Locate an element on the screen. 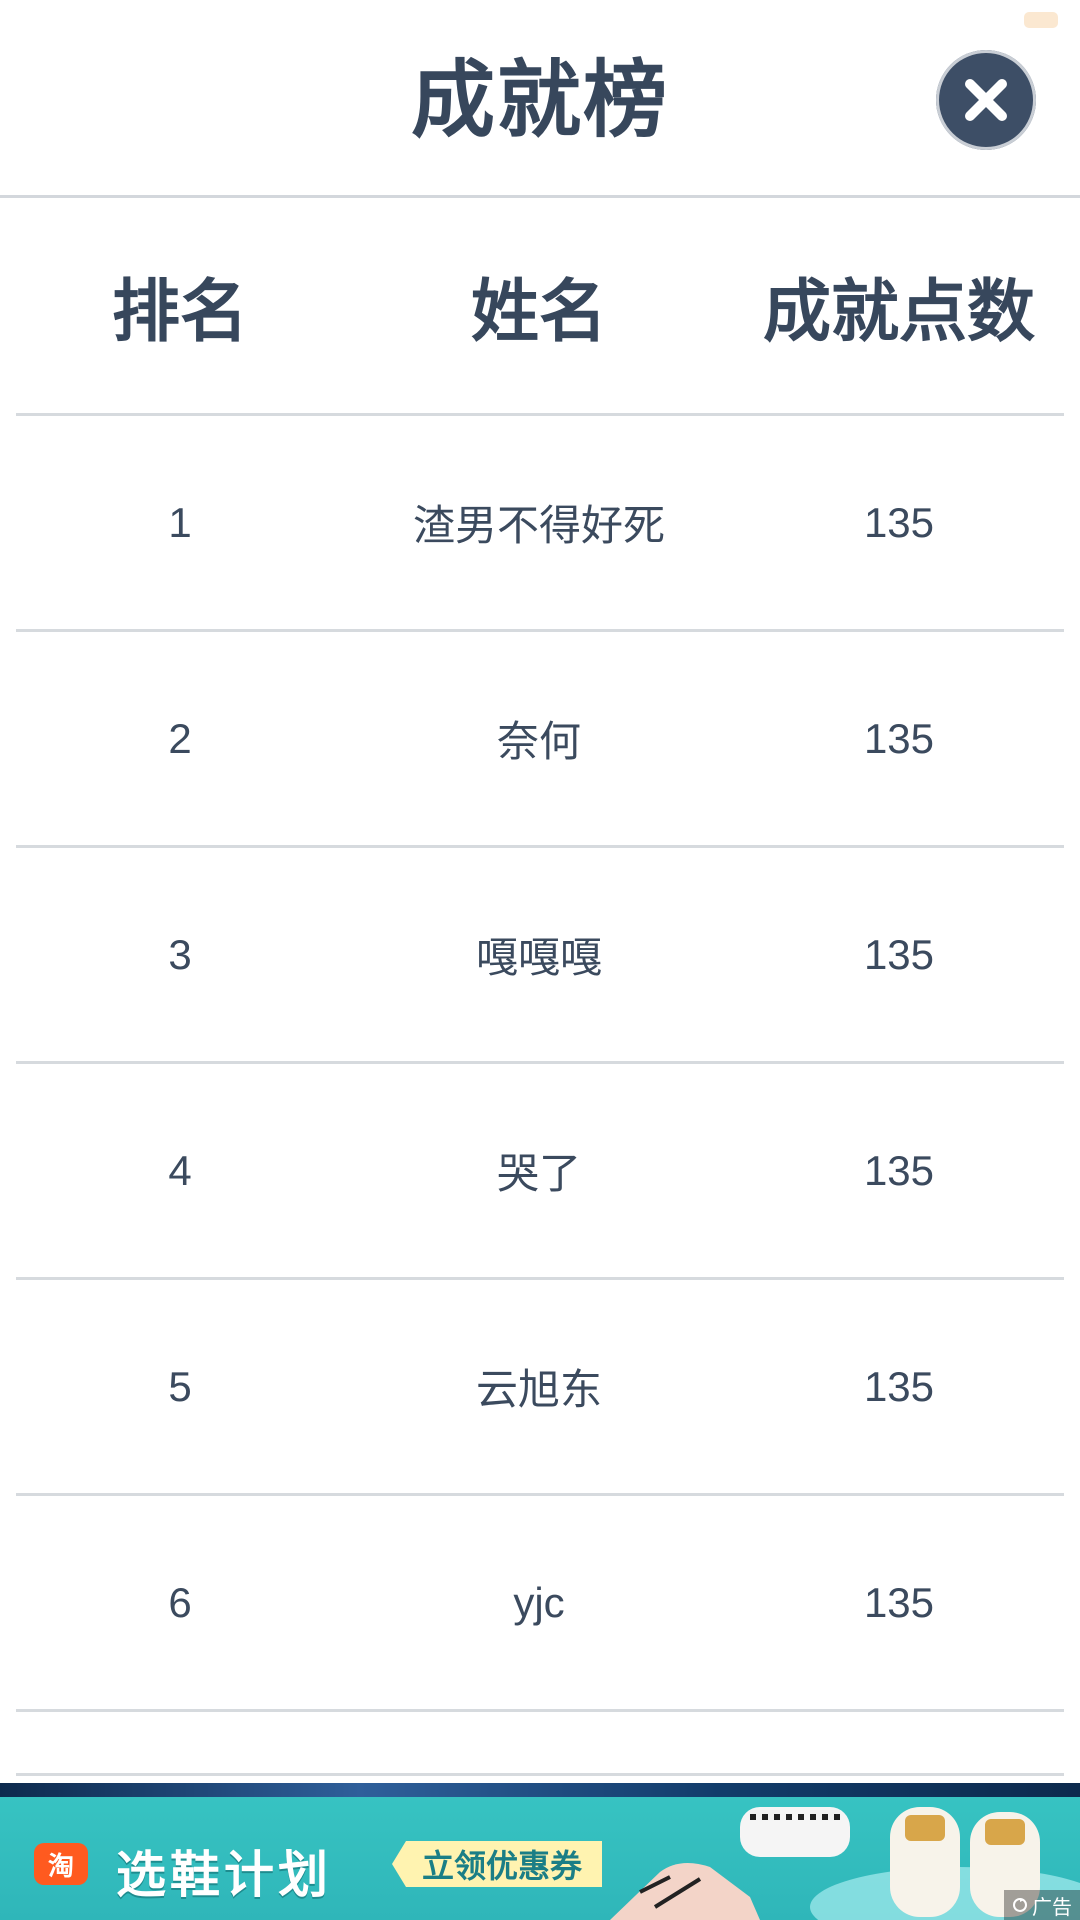  header: 成就榜 is located at coordinates (540, 99).